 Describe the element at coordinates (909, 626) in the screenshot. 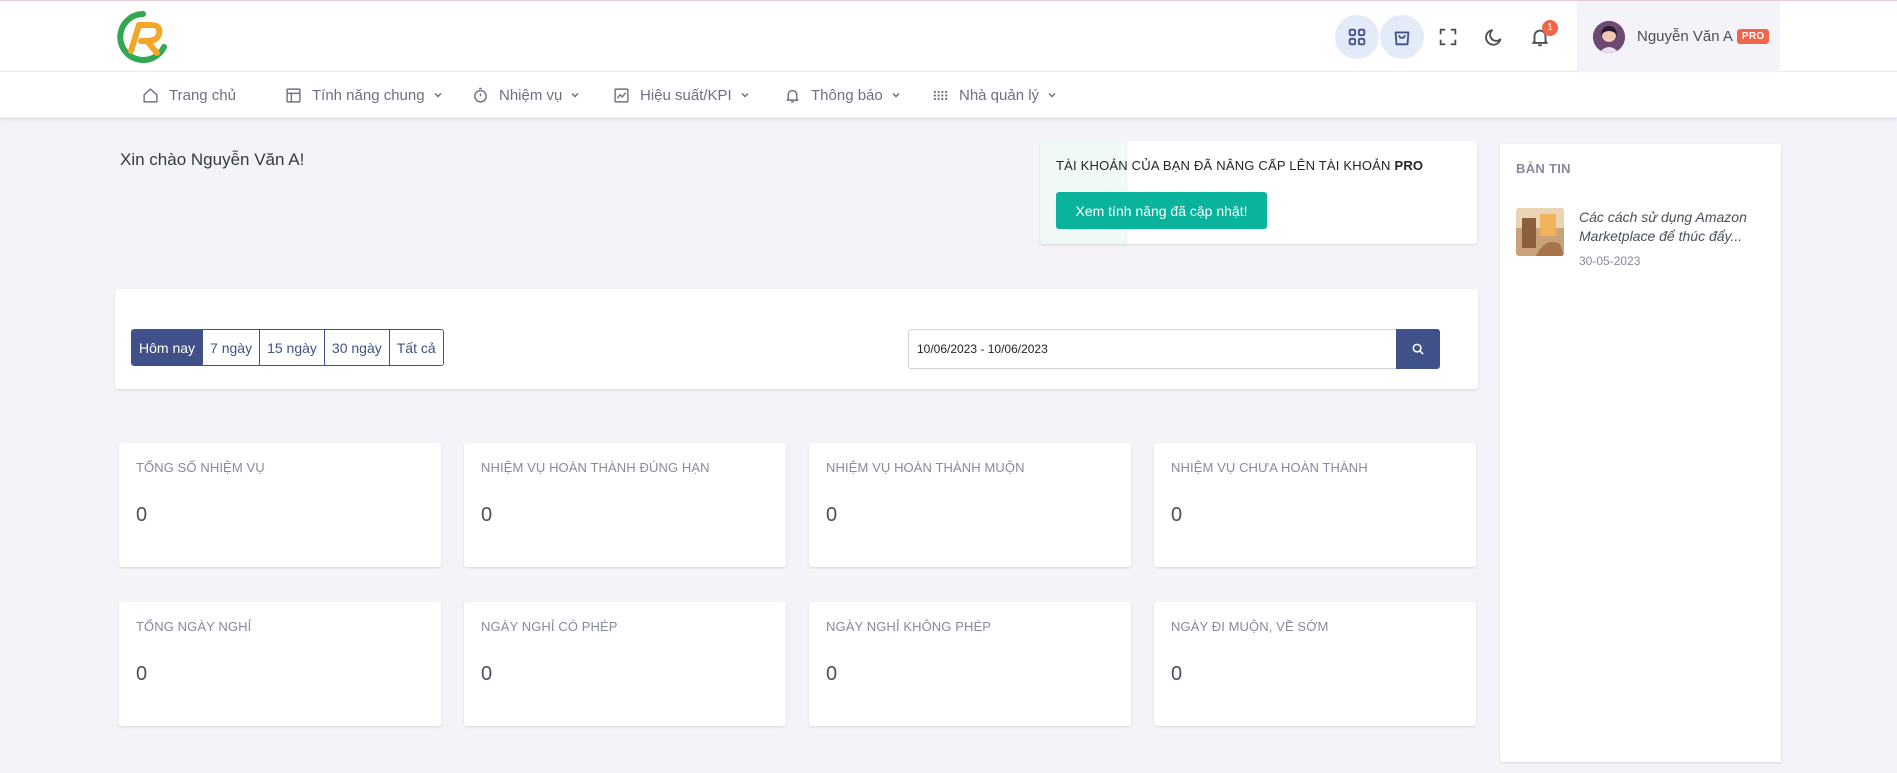

I see `stat-label: NGÀY NGHỈ KHÔNG PHÉP` at that location.